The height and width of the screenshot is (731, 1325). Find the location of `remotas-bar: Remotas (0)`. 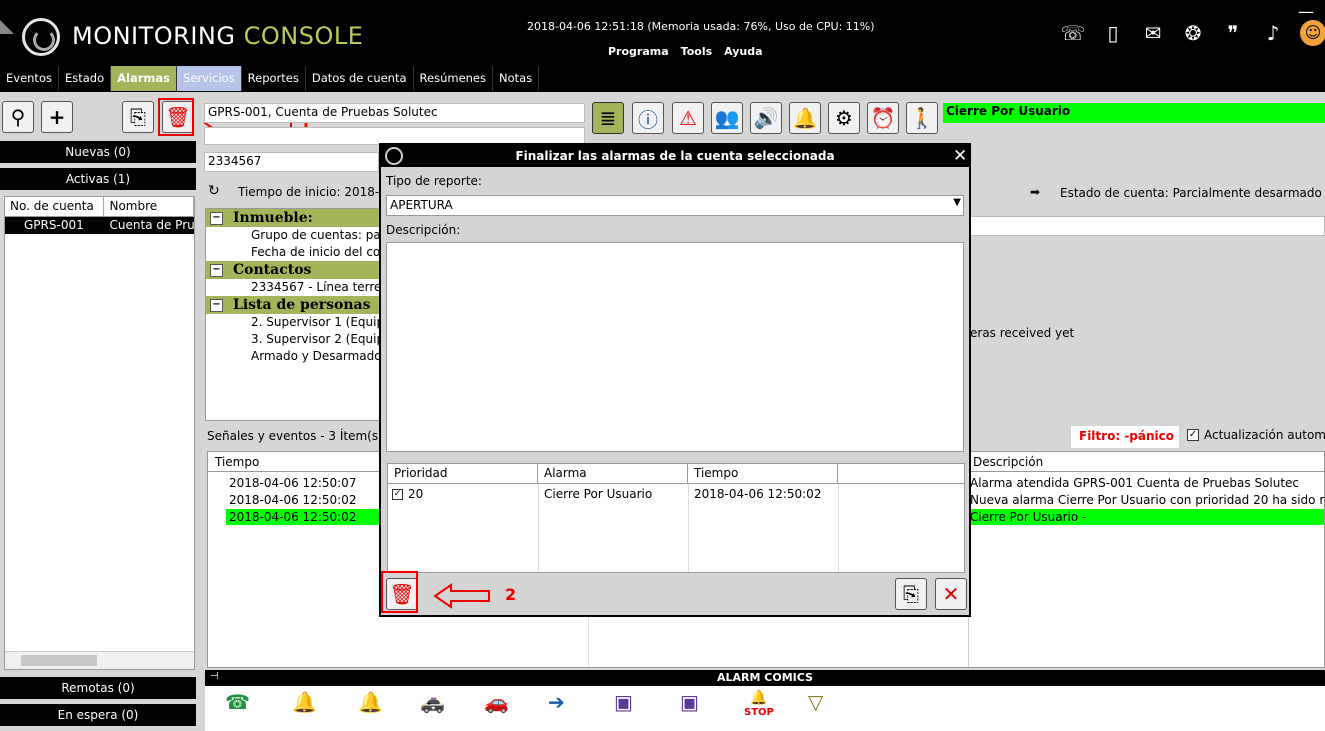

remotas-bar: Remotas (0) is located at coordinates (98, 688).